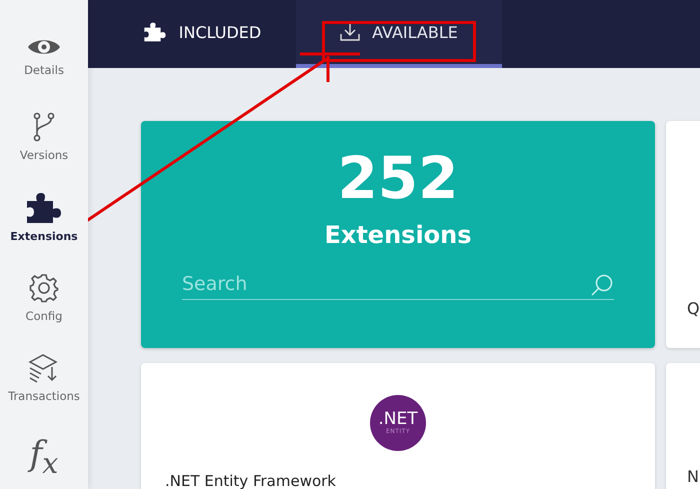 The height and width of the screenshot is (489, 700). Describe the element at coordinates (602, 285) in the screenshot. I see `search-icon` at that location.